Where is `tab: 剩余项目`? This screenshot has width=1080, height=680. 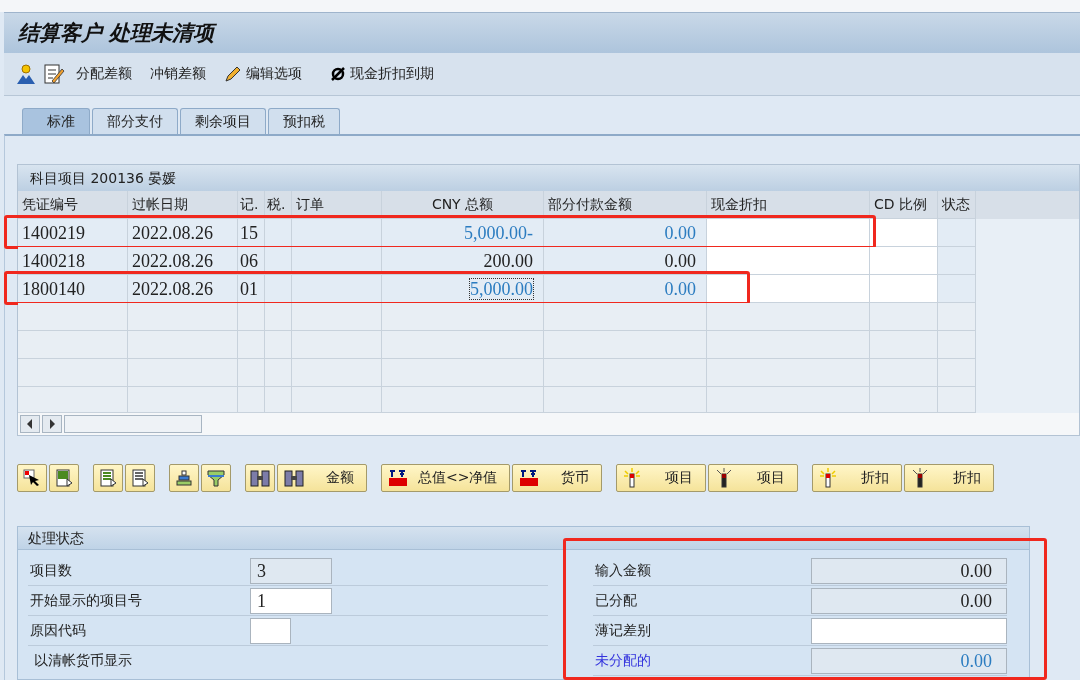 tab: 剩余项目 is located at coordinates (223, 121).